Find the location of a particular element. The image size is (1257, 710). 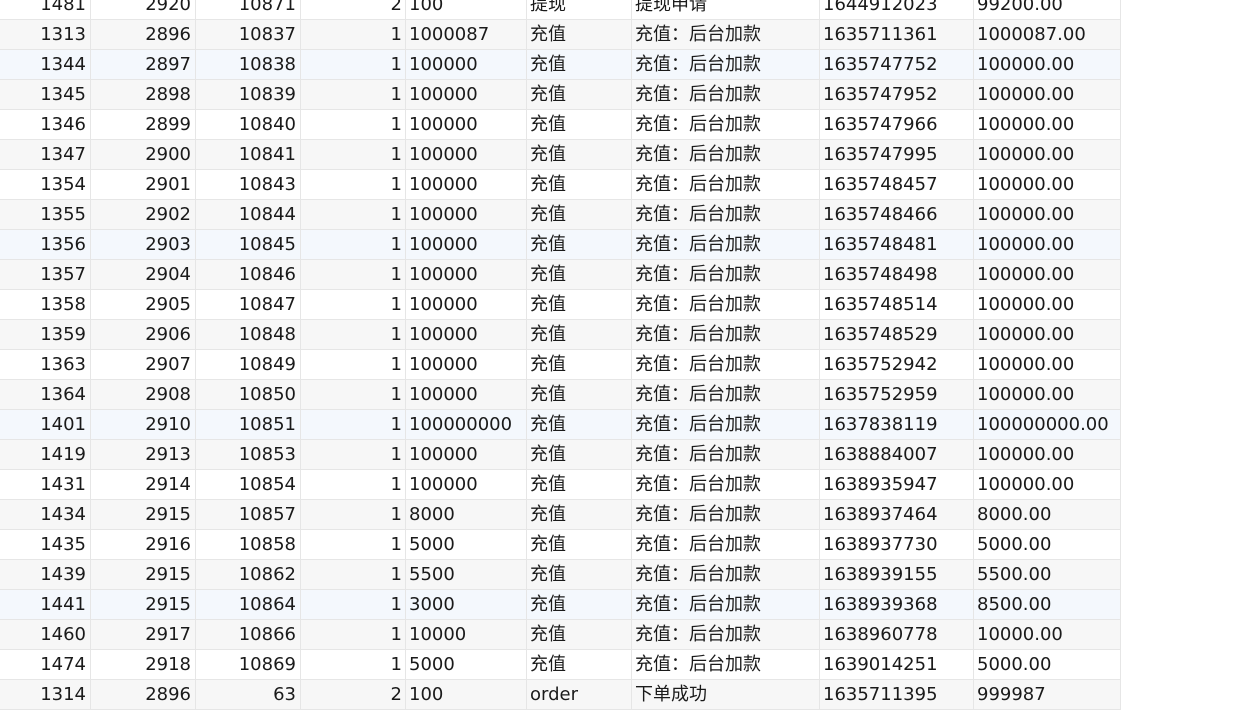

cell-order-id: 63 is located at coordinates (248, 694).